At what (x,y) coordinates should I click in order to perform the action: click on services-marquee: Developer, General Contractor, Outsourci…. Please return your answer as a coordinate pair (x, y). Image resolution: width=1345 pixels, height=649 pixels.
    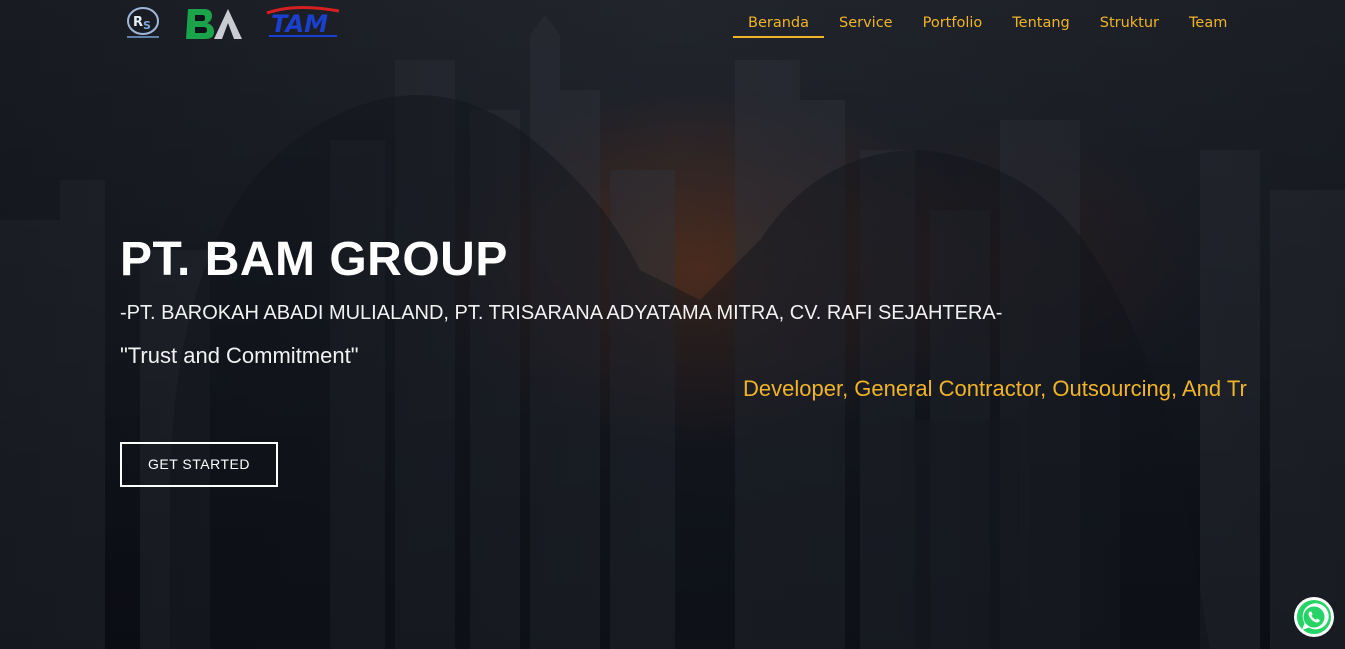
    Looking at the image, I should click on (1024, 390).